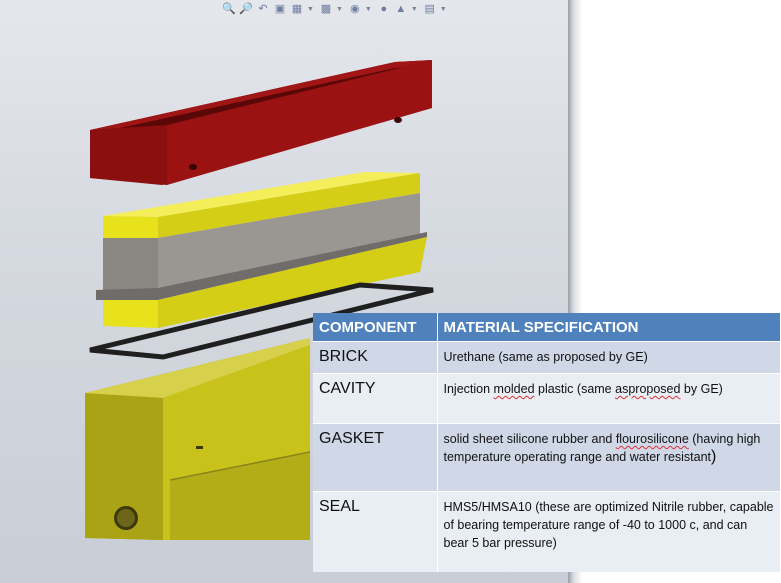 This screenshot has height=583, width=781. I want to click on table-row: BRICK Urethane (same as proposed by GE), so click(546, 357).